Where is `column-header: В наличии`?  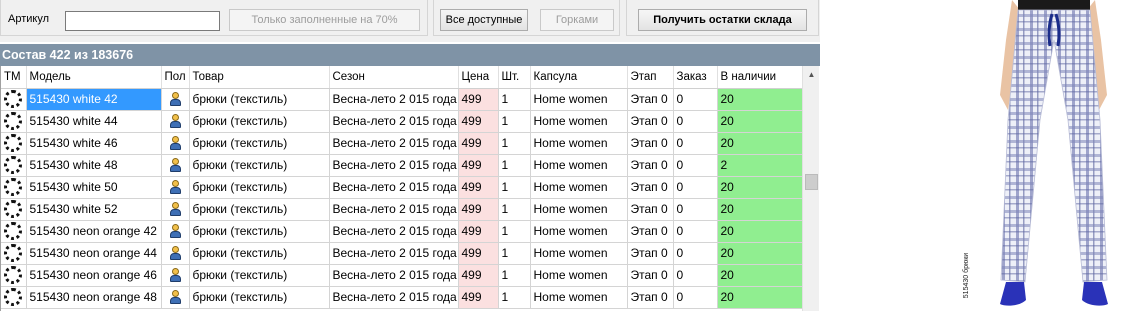
column-header: В наличии is located at coordinates (760, 77).